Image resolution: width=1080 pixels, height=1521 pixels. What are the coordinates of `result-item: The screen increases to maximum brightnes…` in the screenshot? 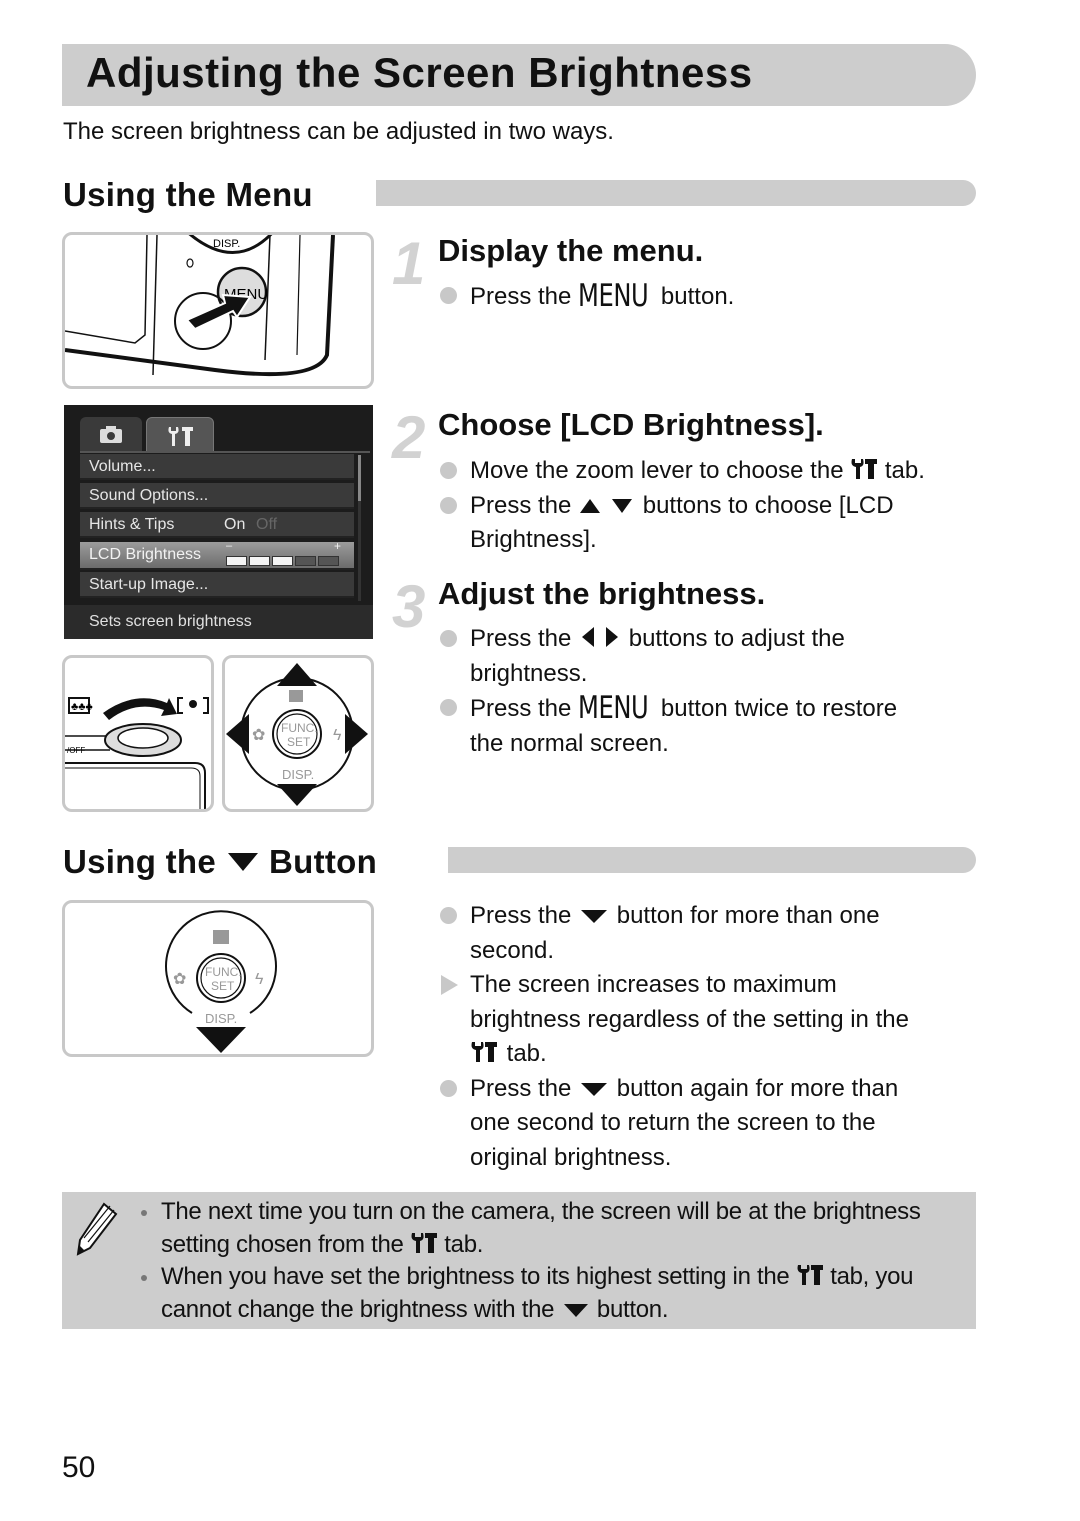 It's located at (718, 1020).